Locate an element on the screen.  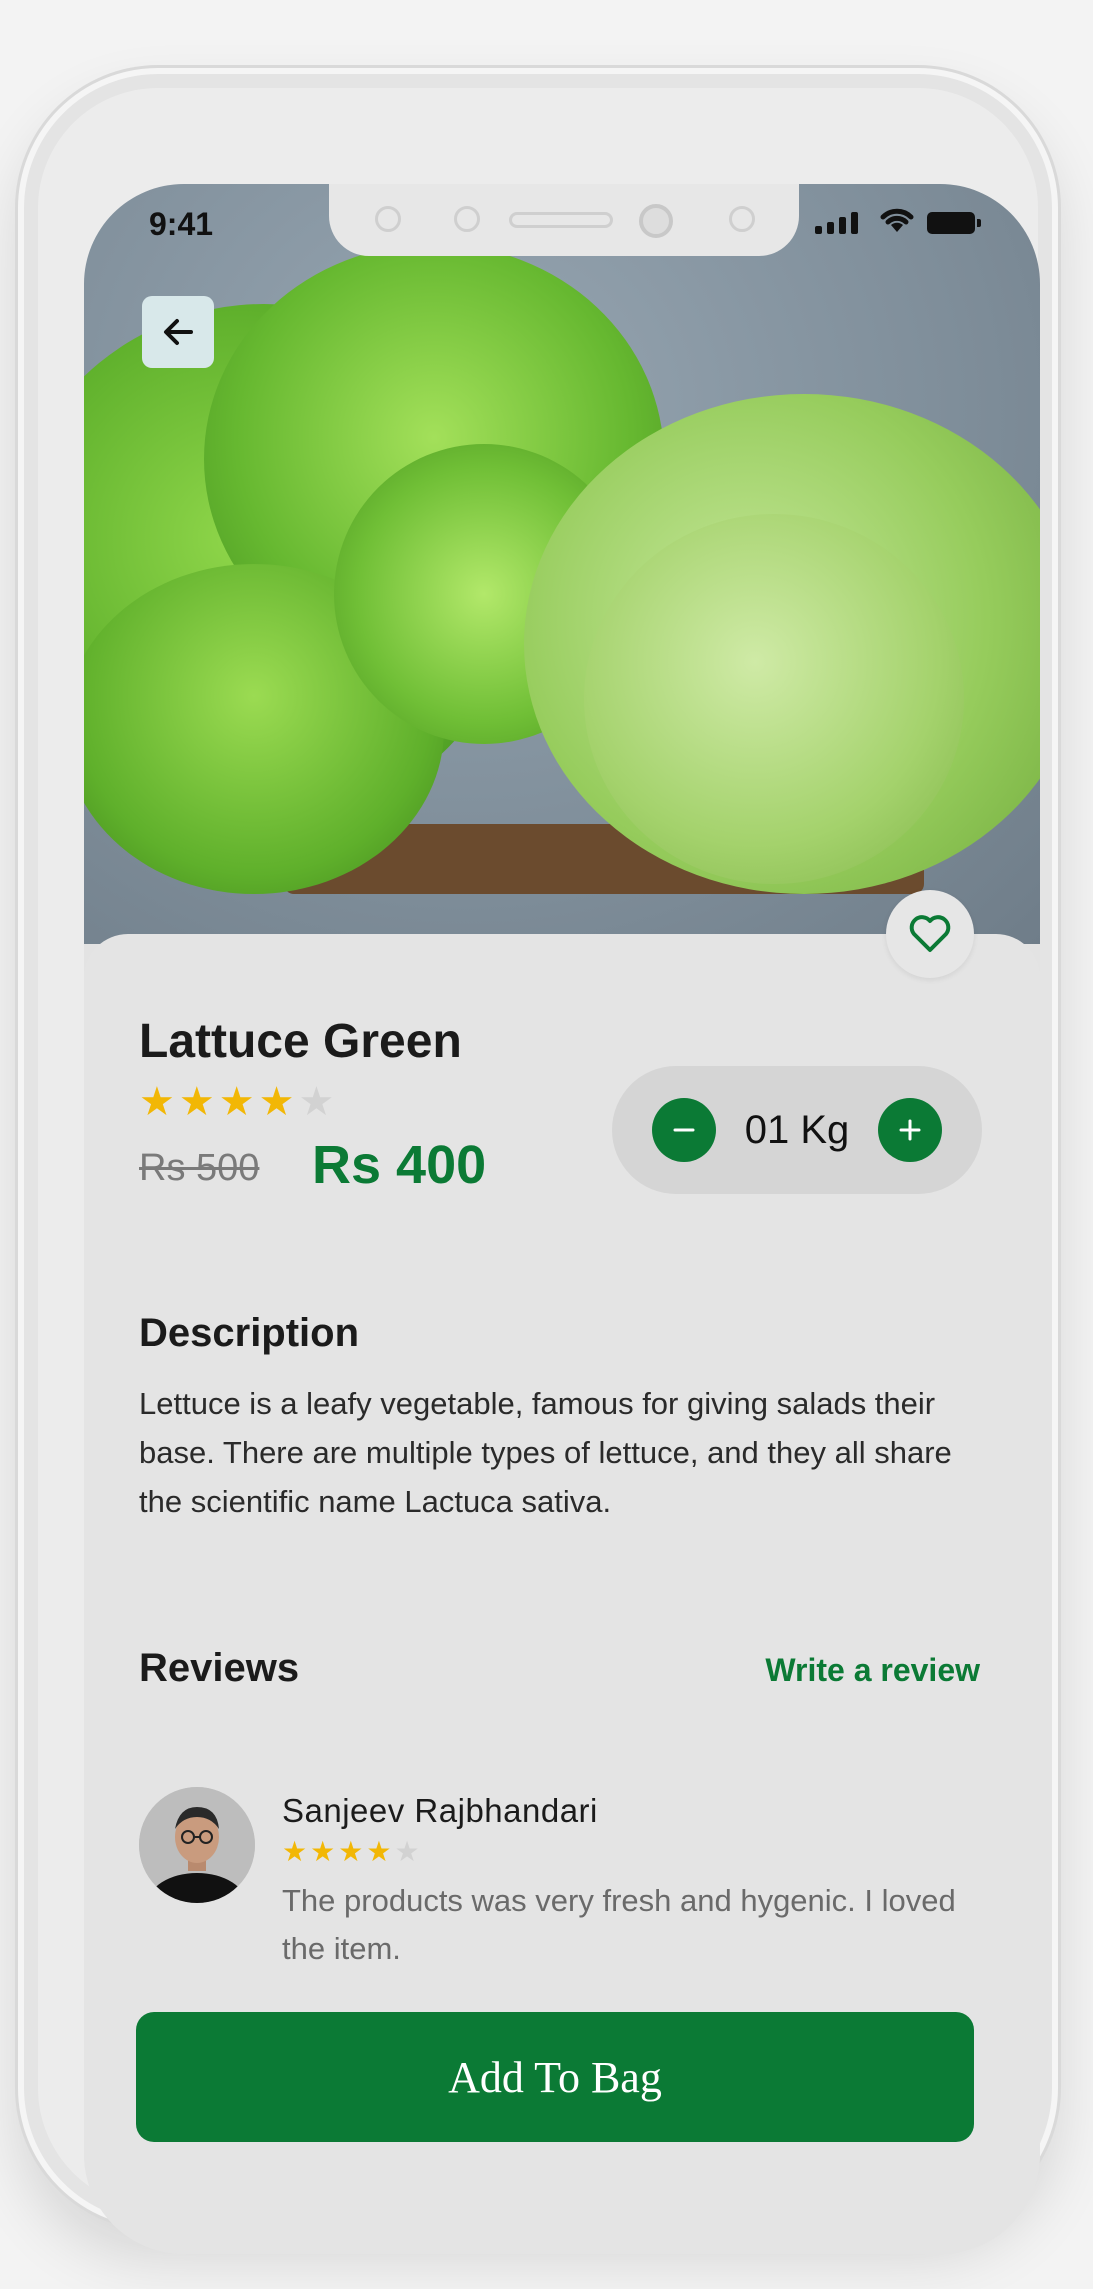
write-review-link: Write a review is located at coordinates (872, 1670).